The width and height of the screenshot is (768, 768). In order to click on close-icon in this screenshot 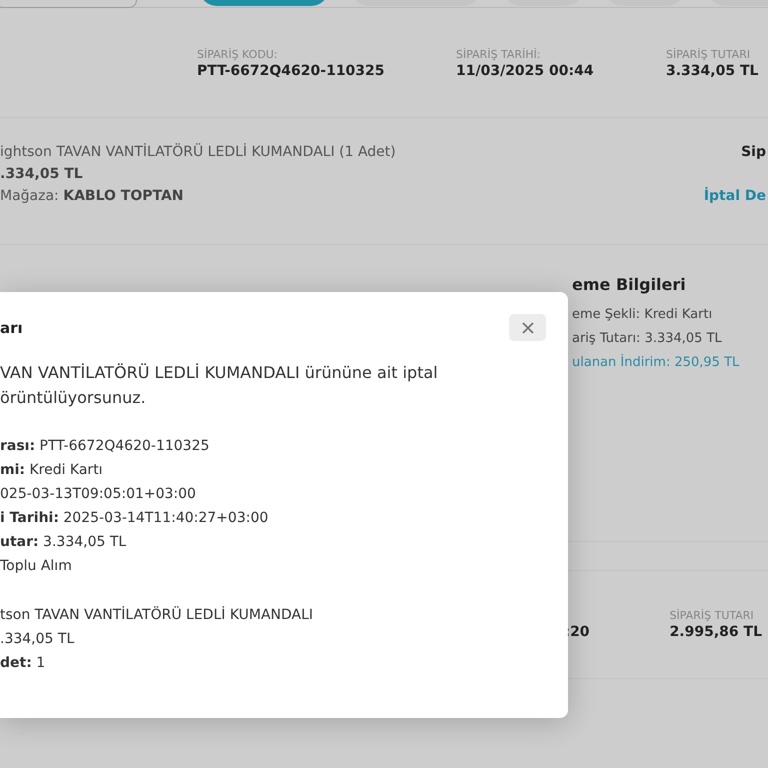, I will do `click(528, 328)`.